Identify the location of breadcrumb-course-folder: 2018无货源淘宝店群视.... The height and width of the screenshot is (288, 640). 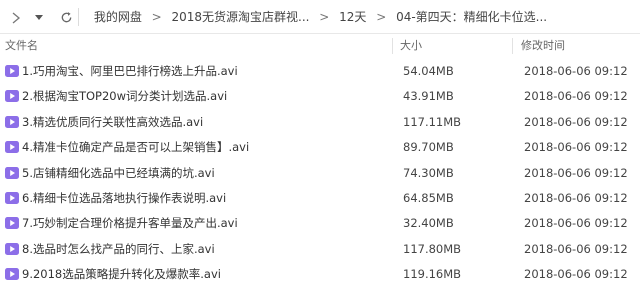
(241, 17).